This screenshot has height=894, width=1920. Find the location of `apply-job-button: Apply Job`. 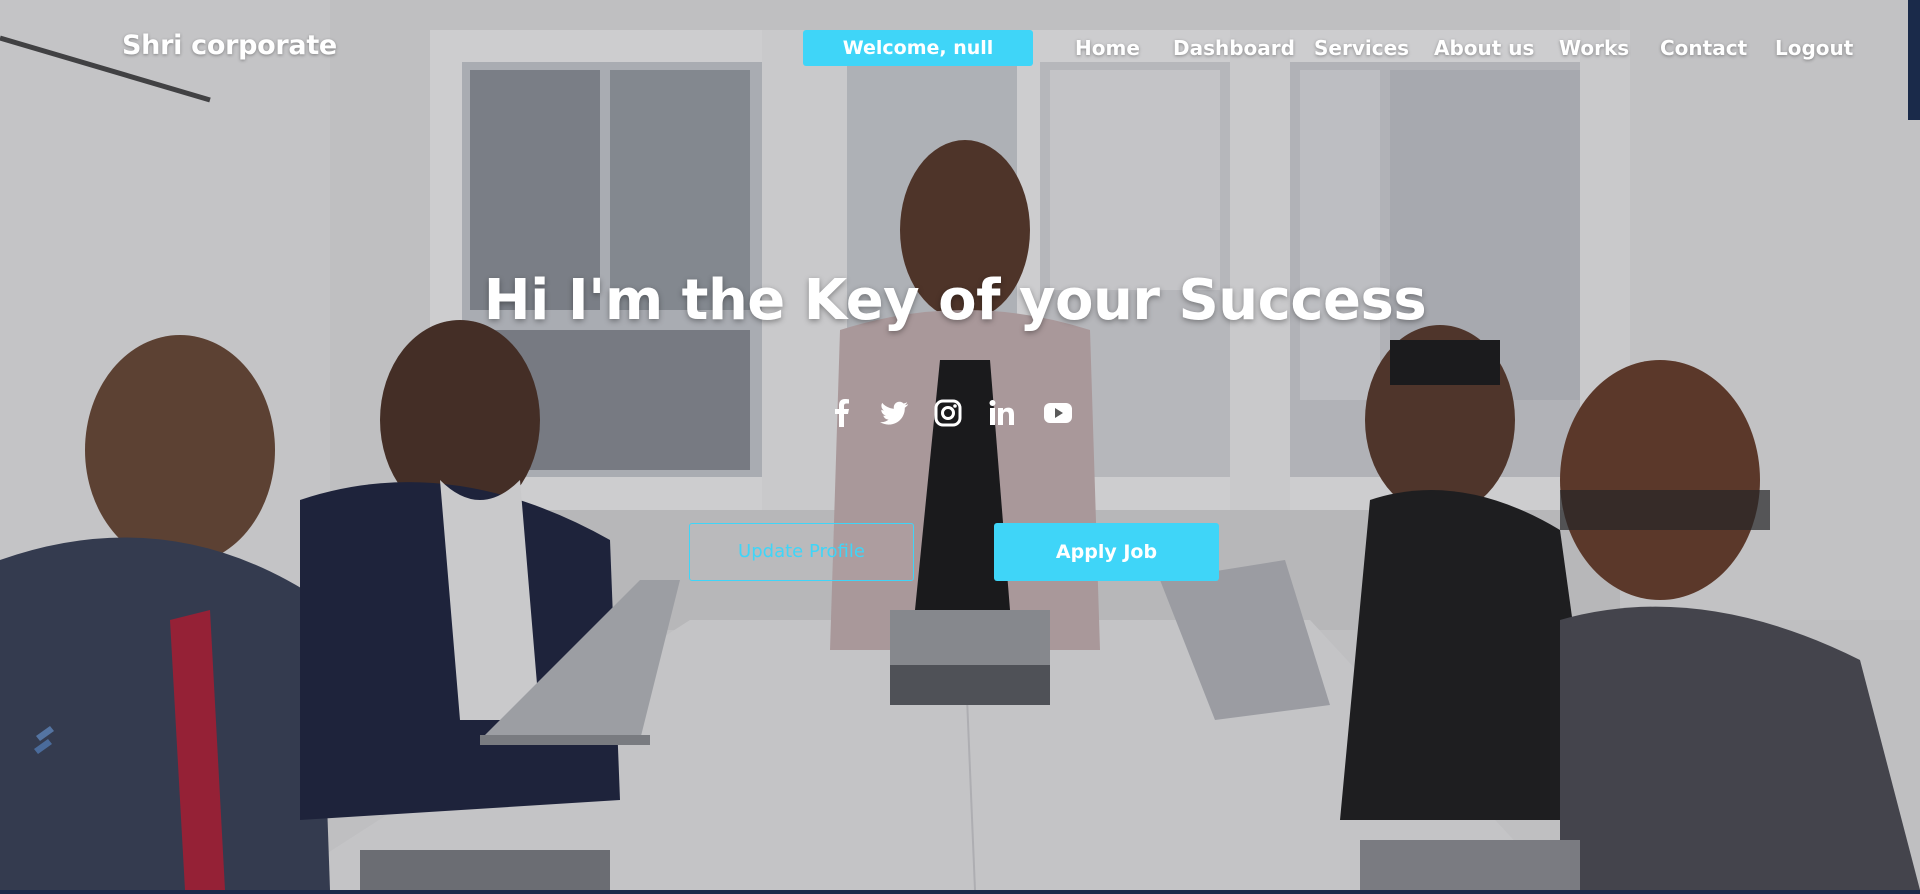

apply-job-button: Apply Job is located at coordinates (1106, 552).